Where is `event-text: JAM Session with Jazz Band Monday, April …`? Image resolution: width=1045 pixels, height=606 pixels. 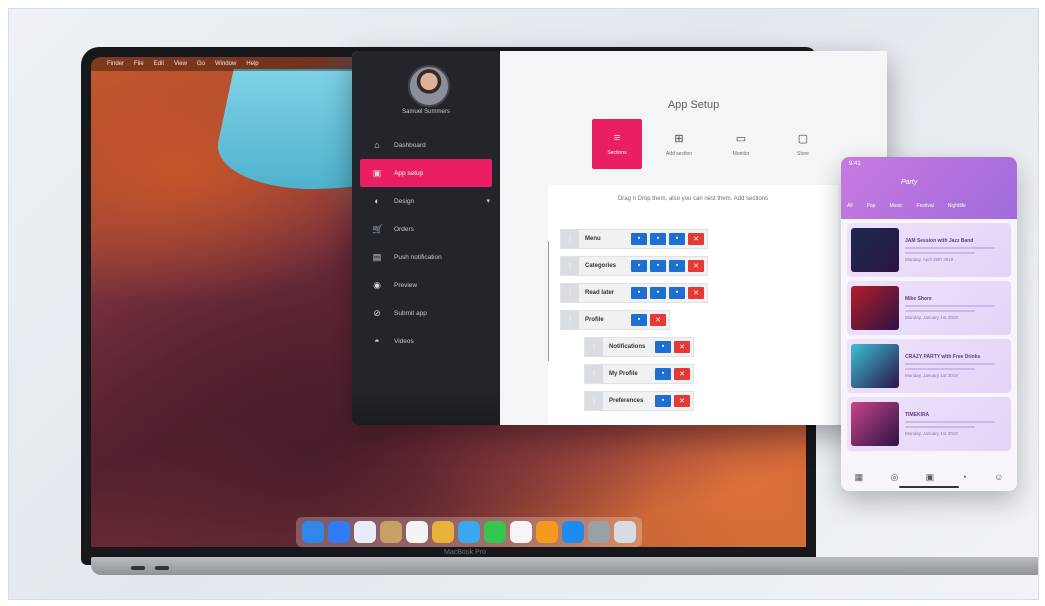
event-text: JAM Session with Jazz Band Monday, April … is located at coordinates (950, 250).